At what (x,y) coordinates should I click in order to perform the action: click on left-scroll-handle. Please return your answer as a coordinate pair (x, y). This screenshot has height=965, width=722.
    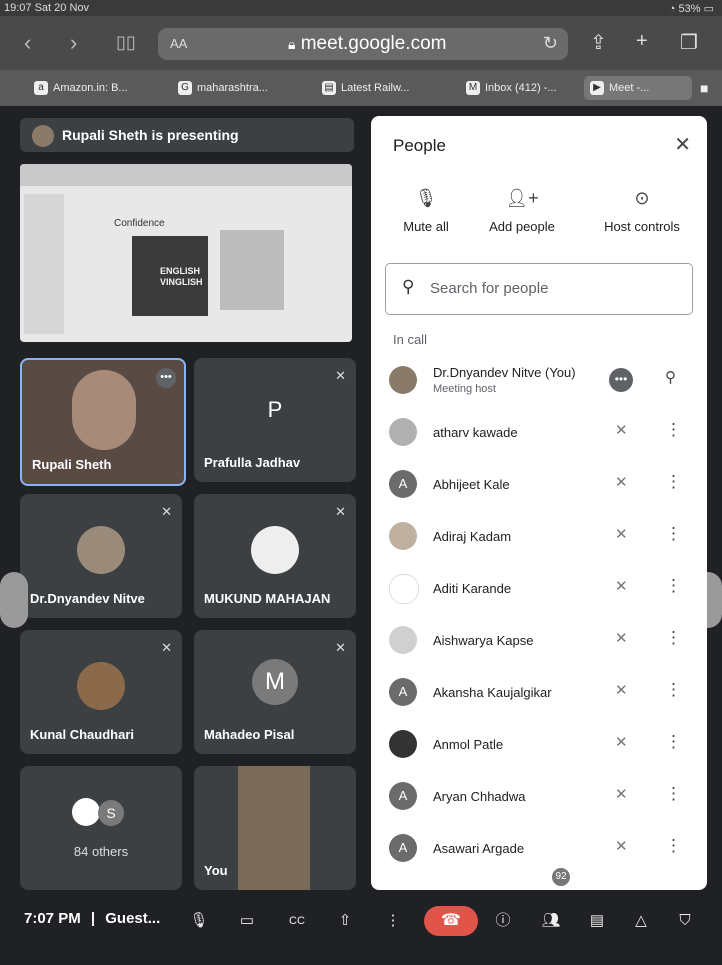
    Looking at the image, I should click on (14, 600).